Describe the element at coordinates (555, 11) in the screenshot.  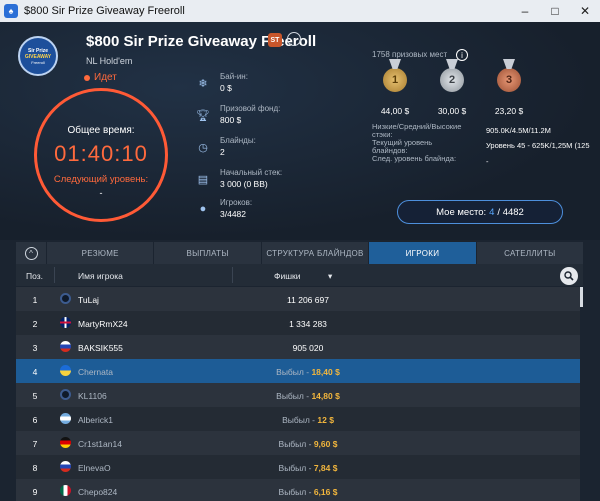
I see `maximize-button: □` at that location.